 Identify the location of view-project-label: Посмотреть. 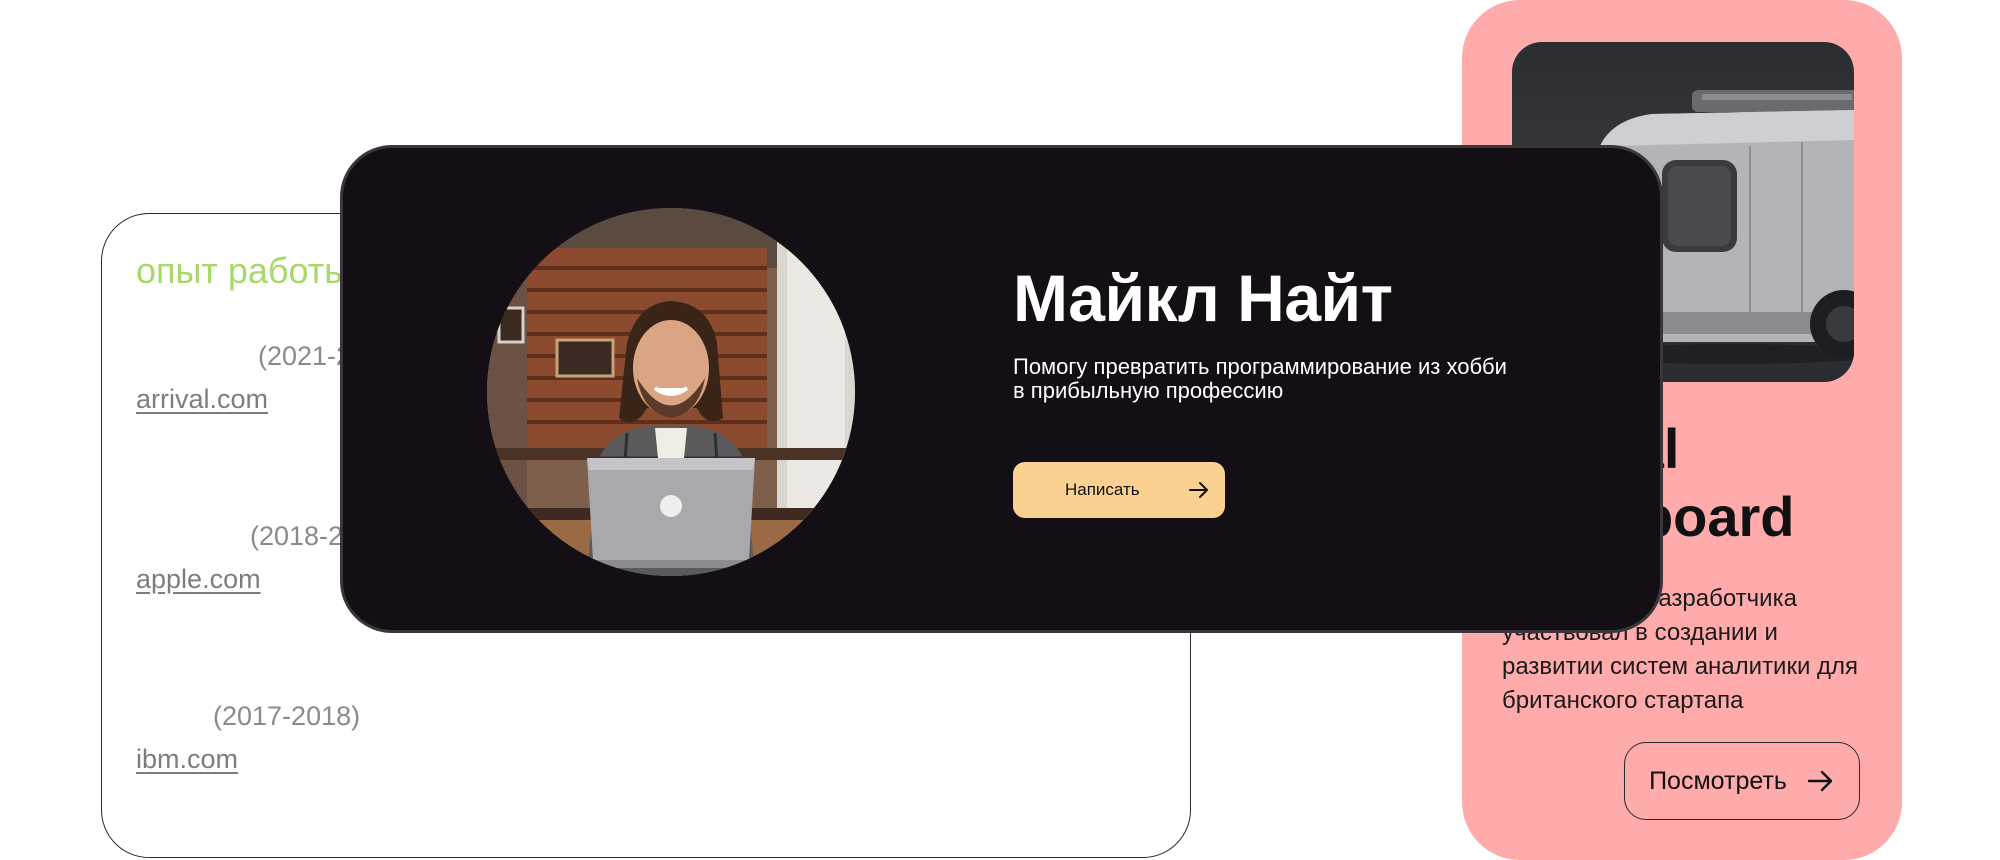
(1718, 780).